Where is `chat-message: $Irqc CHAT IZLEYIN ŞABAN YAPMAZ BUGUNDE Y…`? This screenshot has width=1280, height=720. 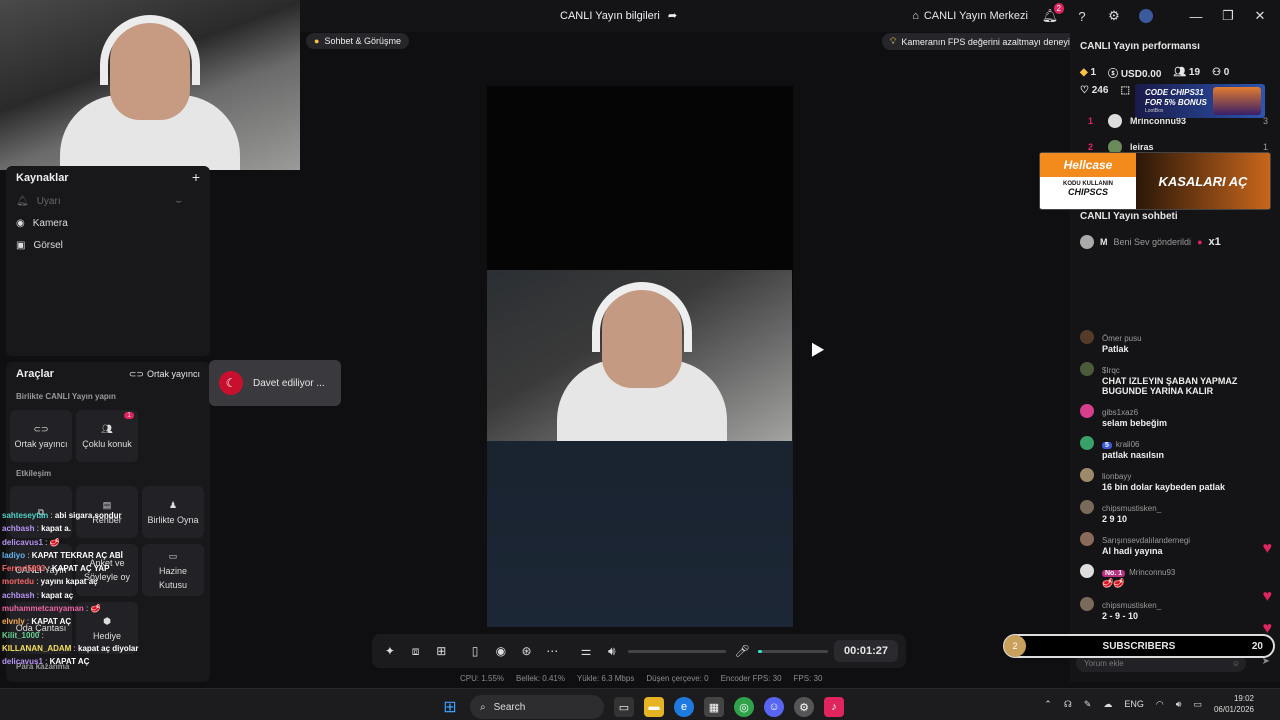 chat-message: $Irqc CHAT IZLEYIN ŞABAN YAPMAZ BUGUNDE Y… is located at coordinates (1175, 379).